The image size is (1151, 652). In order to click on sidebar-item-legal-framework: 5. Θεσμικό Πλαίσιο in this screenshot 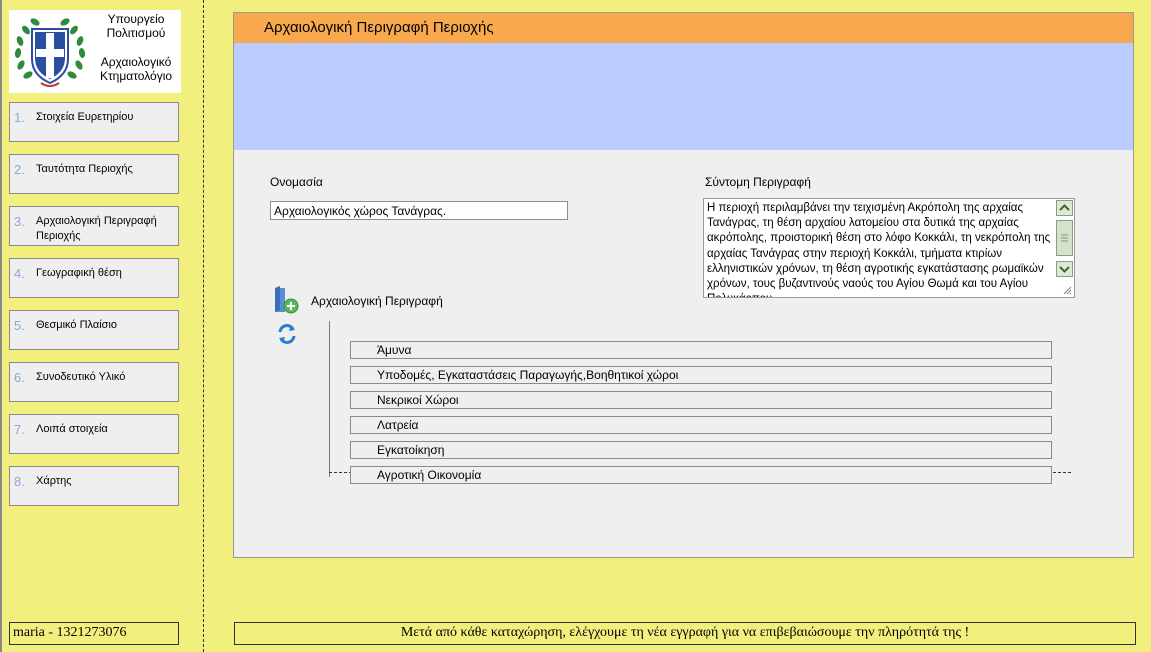, I will do `click(94, 330)`.